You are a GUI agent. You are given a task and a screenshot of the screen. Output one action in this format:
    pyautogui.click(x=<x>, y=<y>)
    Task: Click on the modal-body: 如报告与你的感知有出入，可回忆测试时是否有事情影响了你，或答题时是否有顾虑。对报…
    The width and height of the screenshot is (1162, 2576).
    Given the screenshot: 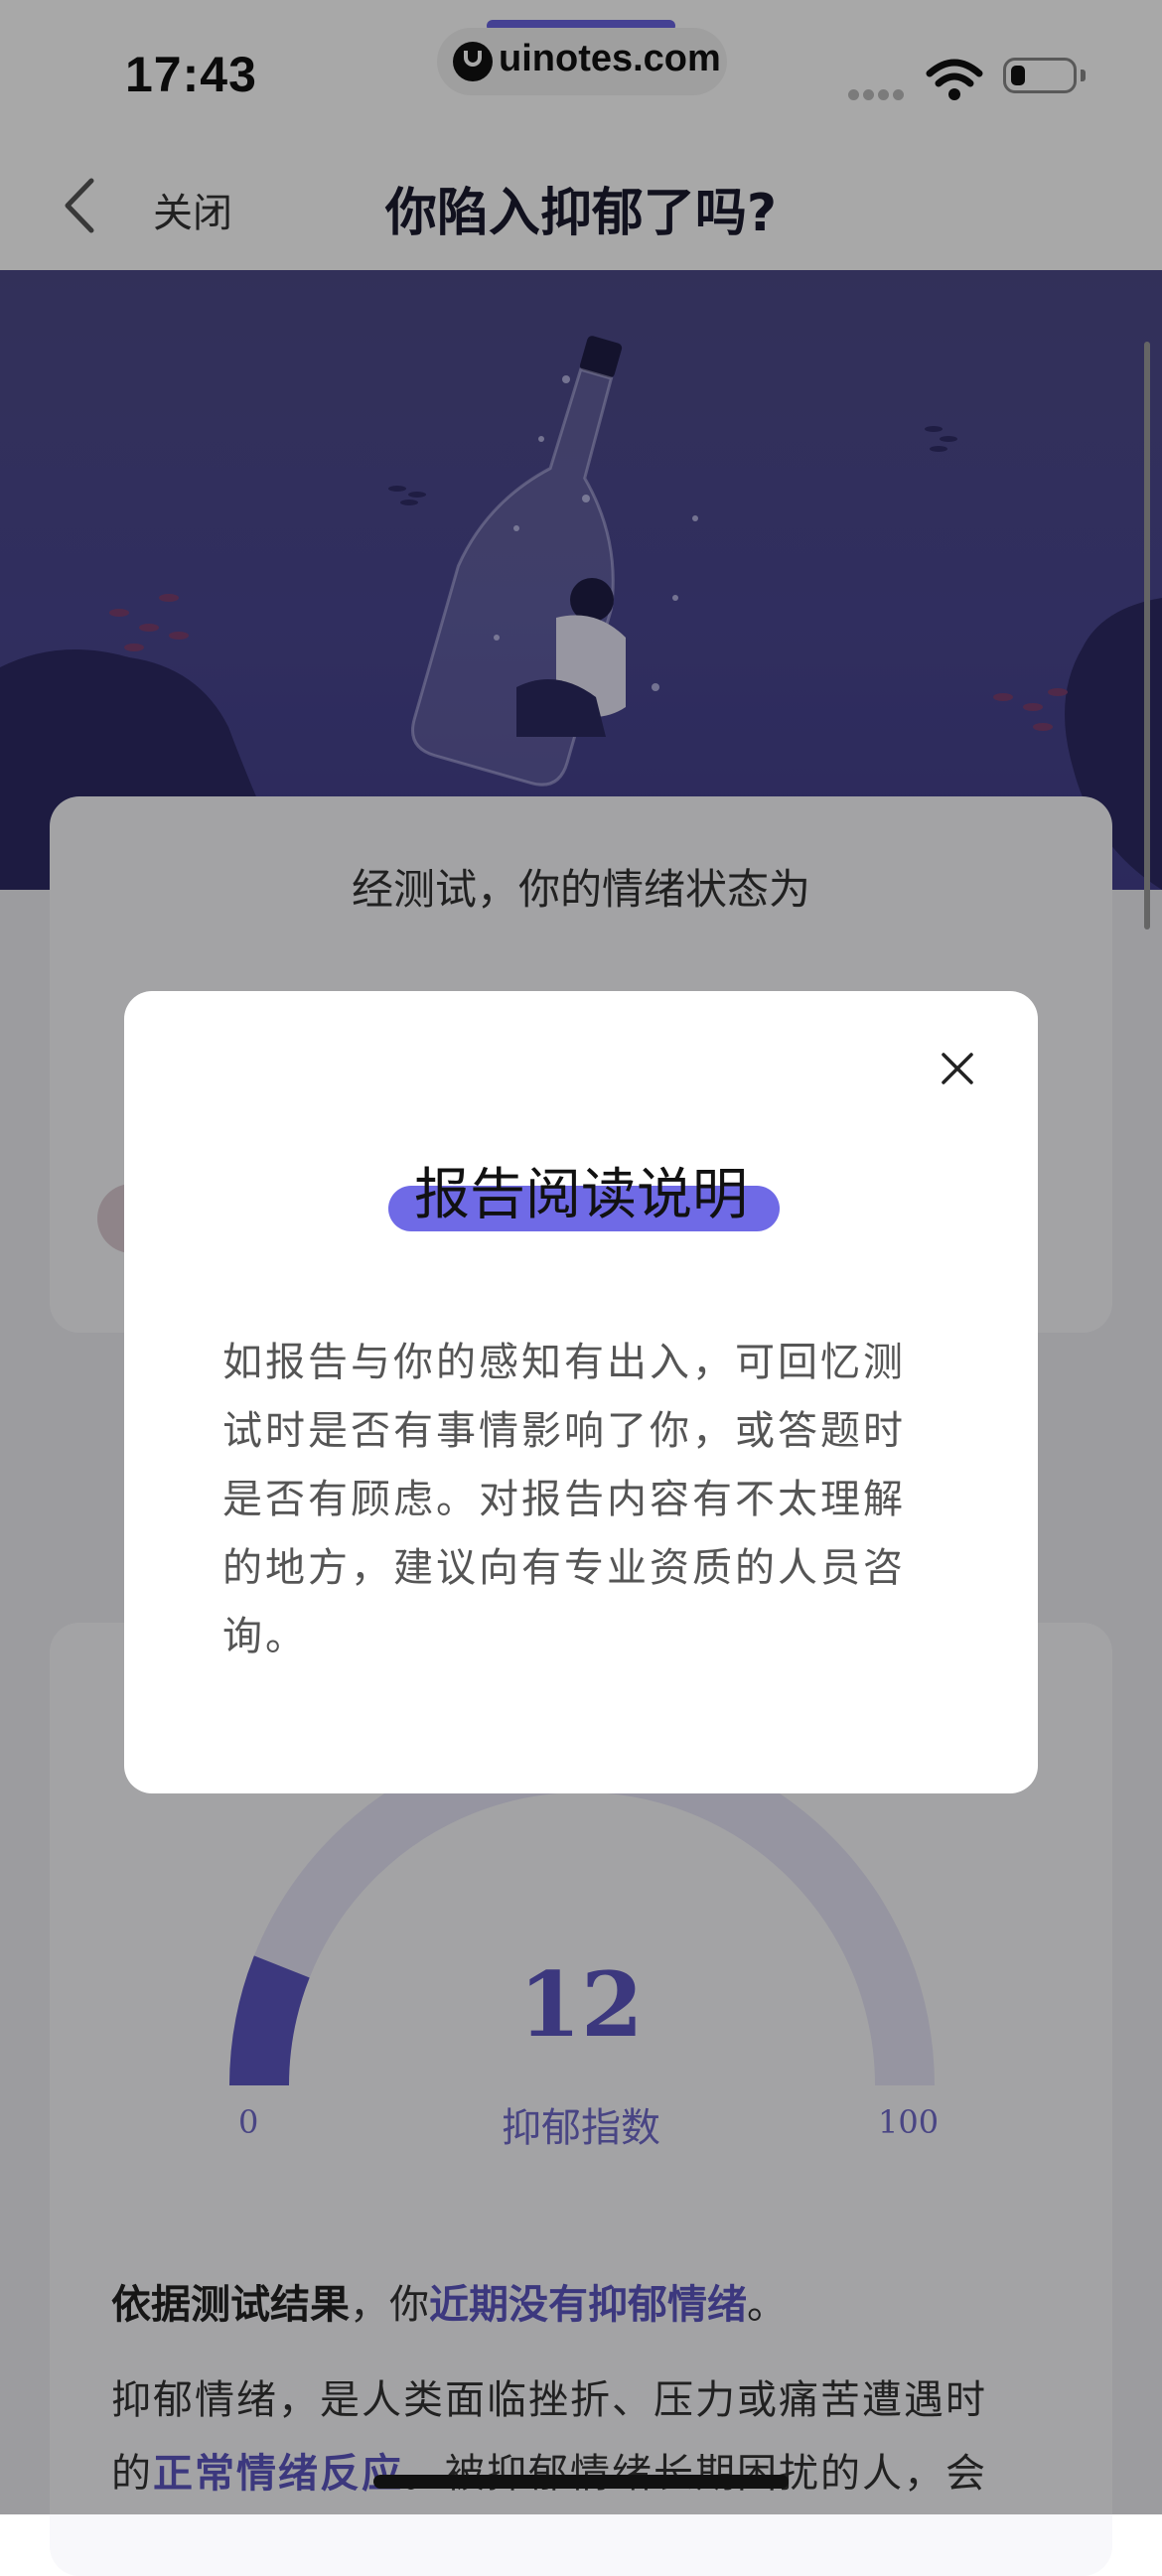 What is the action you would take?
    pyautogui.click(x=564, y=1499)
    